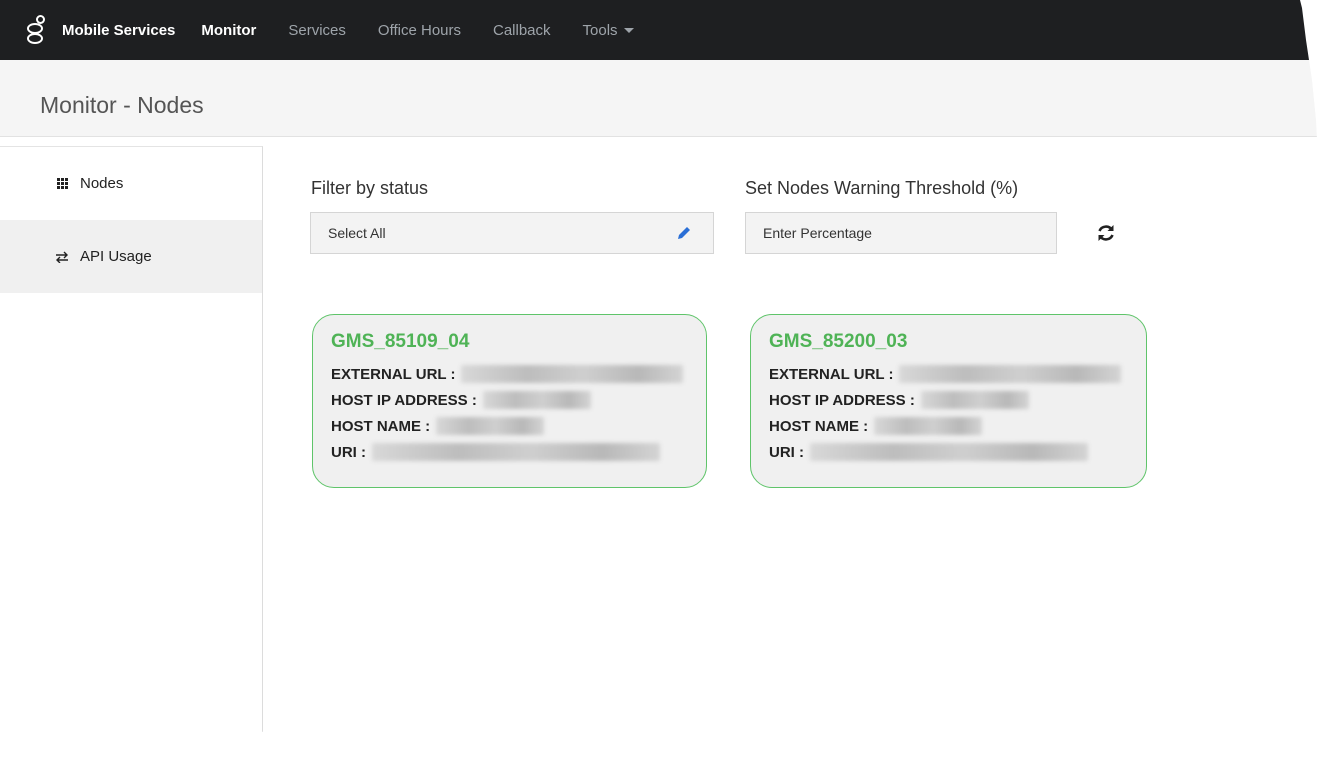 This screenshot has width=1320, height=767. I want to click on caret-down-icon, so click(628, 30).